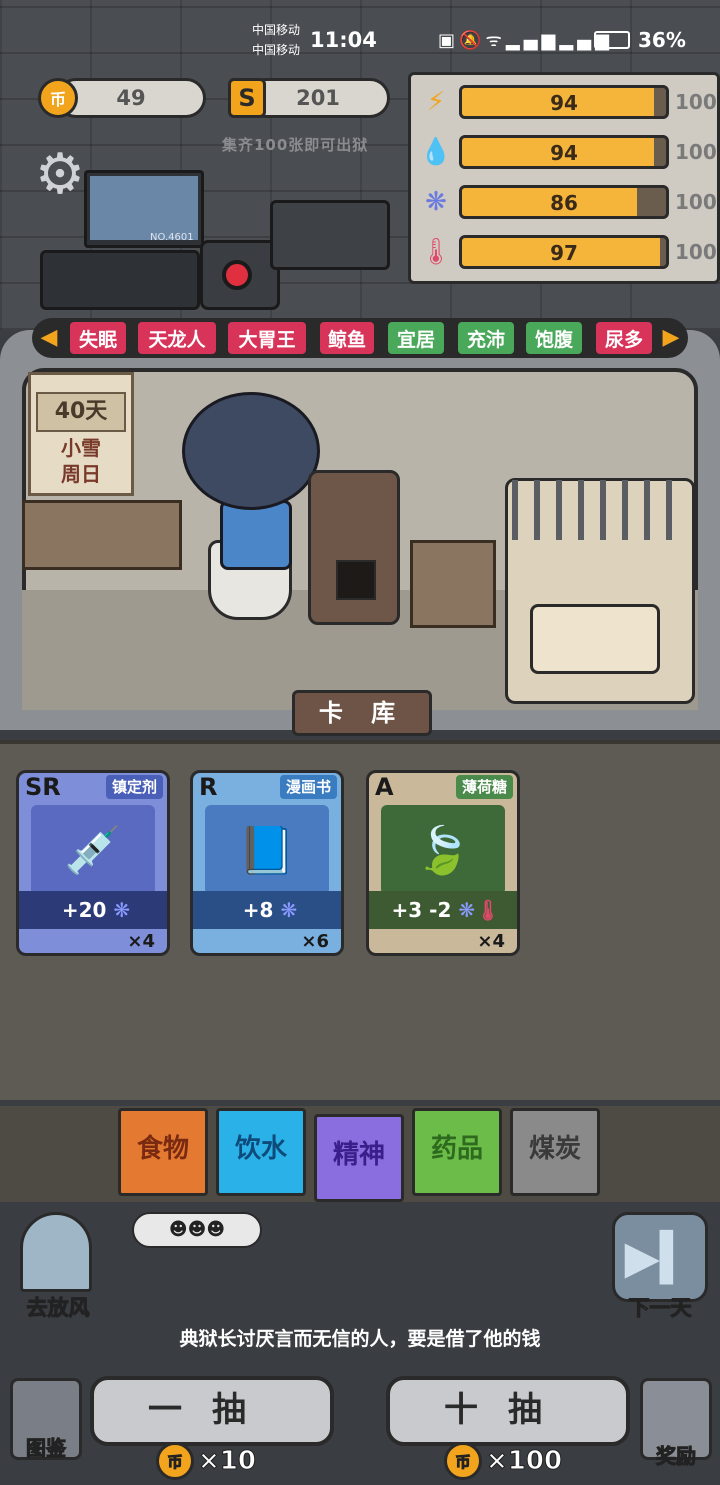 The width and height of the screenshot is (720, 1485). What do you see at coordinates (267, 910) in the screenshot?
I see `card-effect: +8 ❋` at bounding box center [267, 910].